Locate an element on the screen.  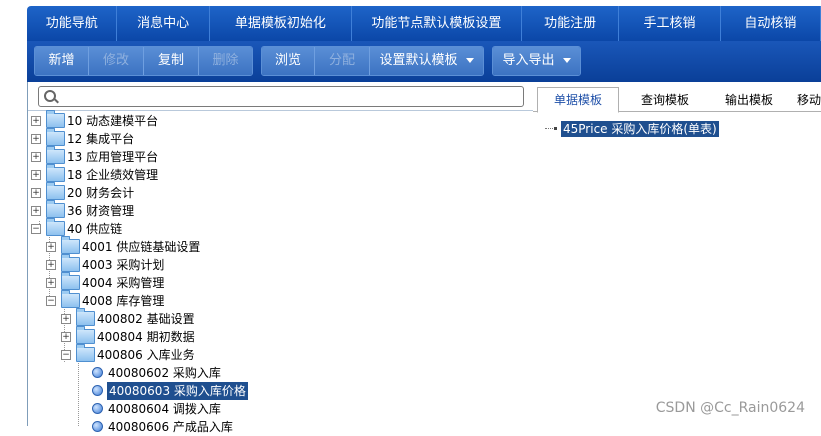
import-export-label: 导入导出 is located at coordinates (528, 60).